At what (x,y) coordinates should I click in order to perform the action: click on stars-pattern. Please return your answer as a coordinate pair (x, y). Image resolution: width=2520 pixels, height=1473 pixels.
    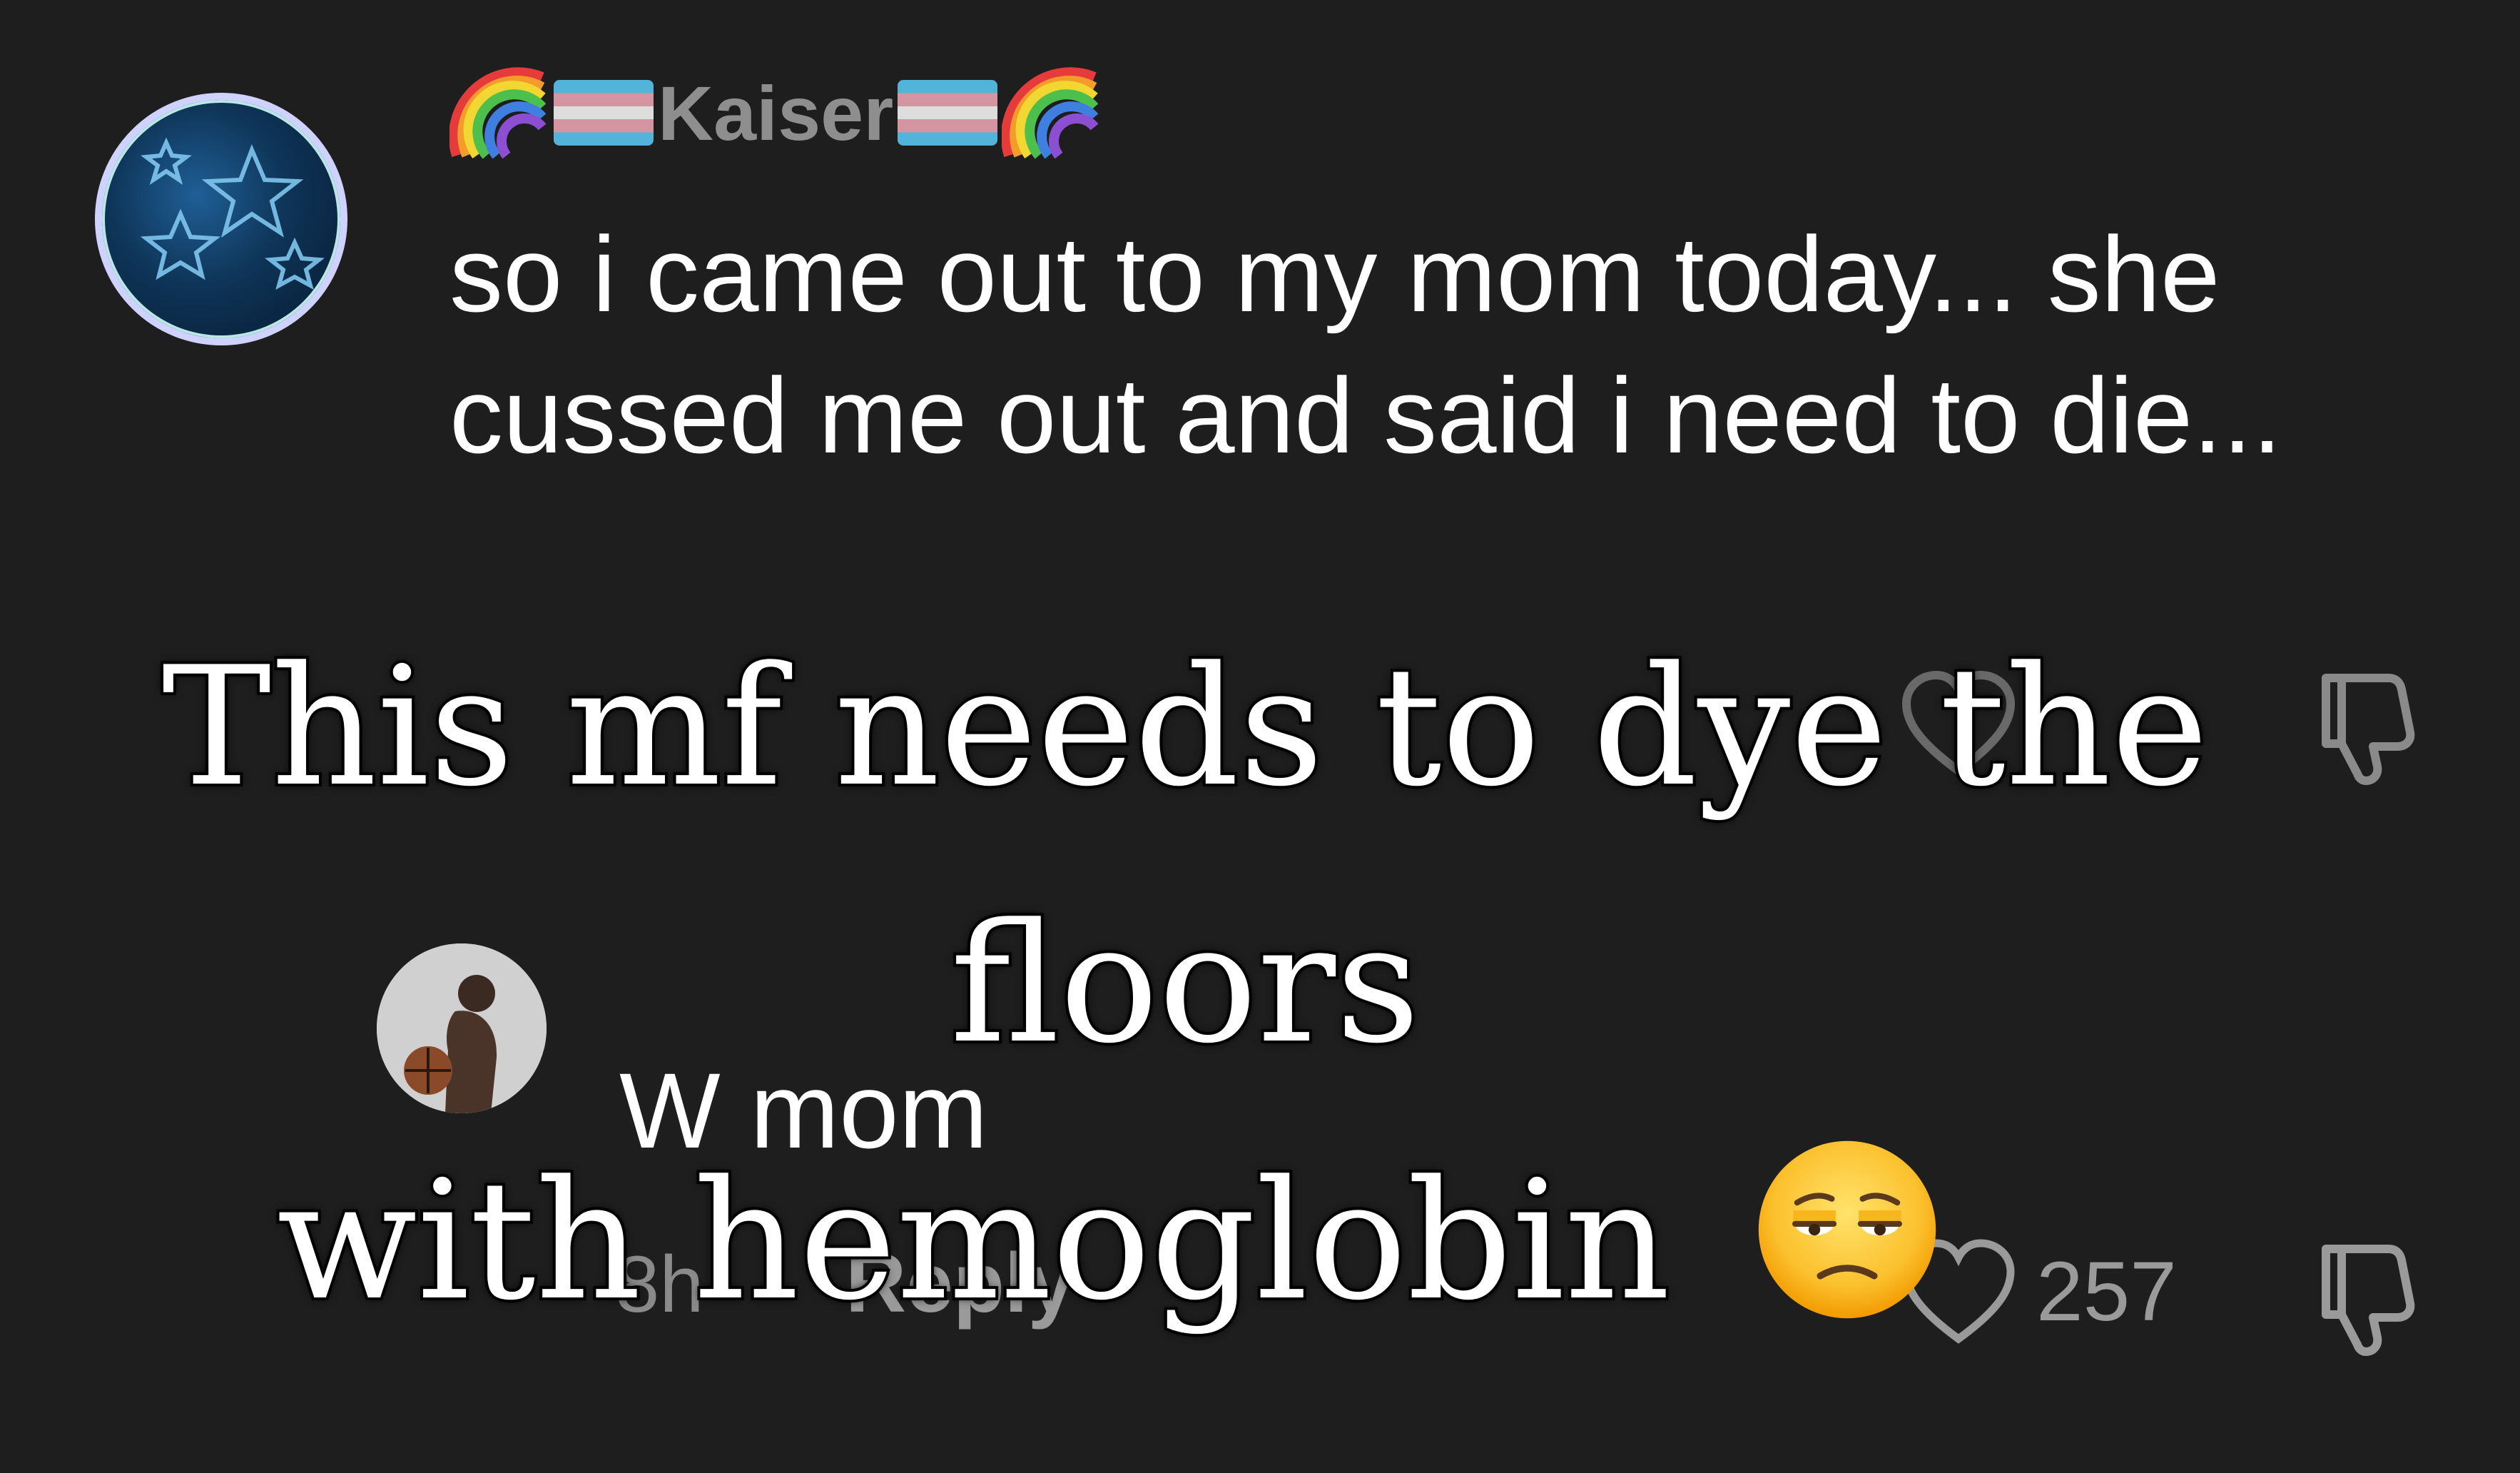
    Looking at the image, I should click on (232, 214).